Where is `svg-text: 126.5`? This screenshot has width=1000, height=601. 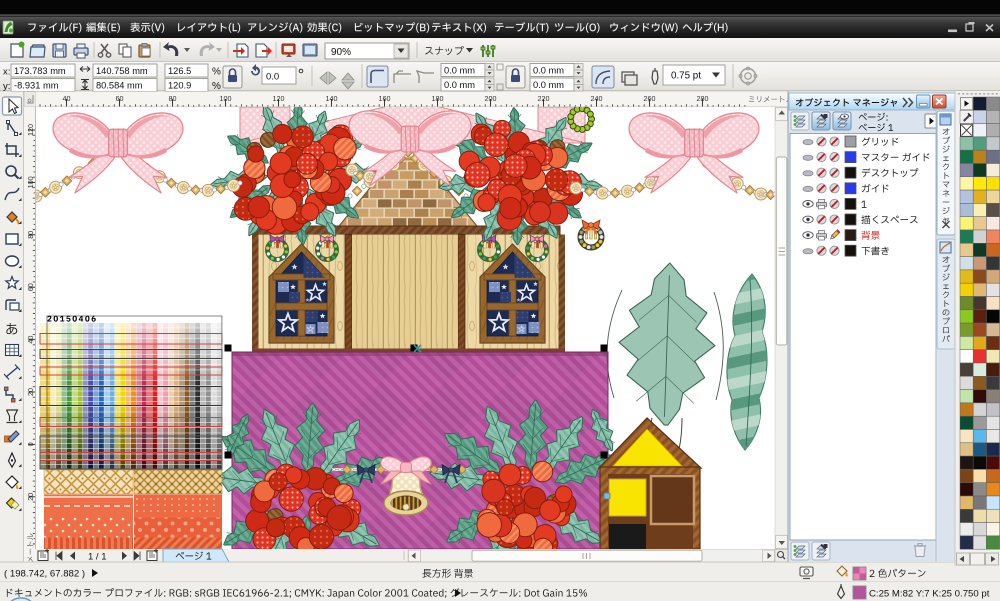 svg-text: 126.5 is located at coordinates (179, 71).